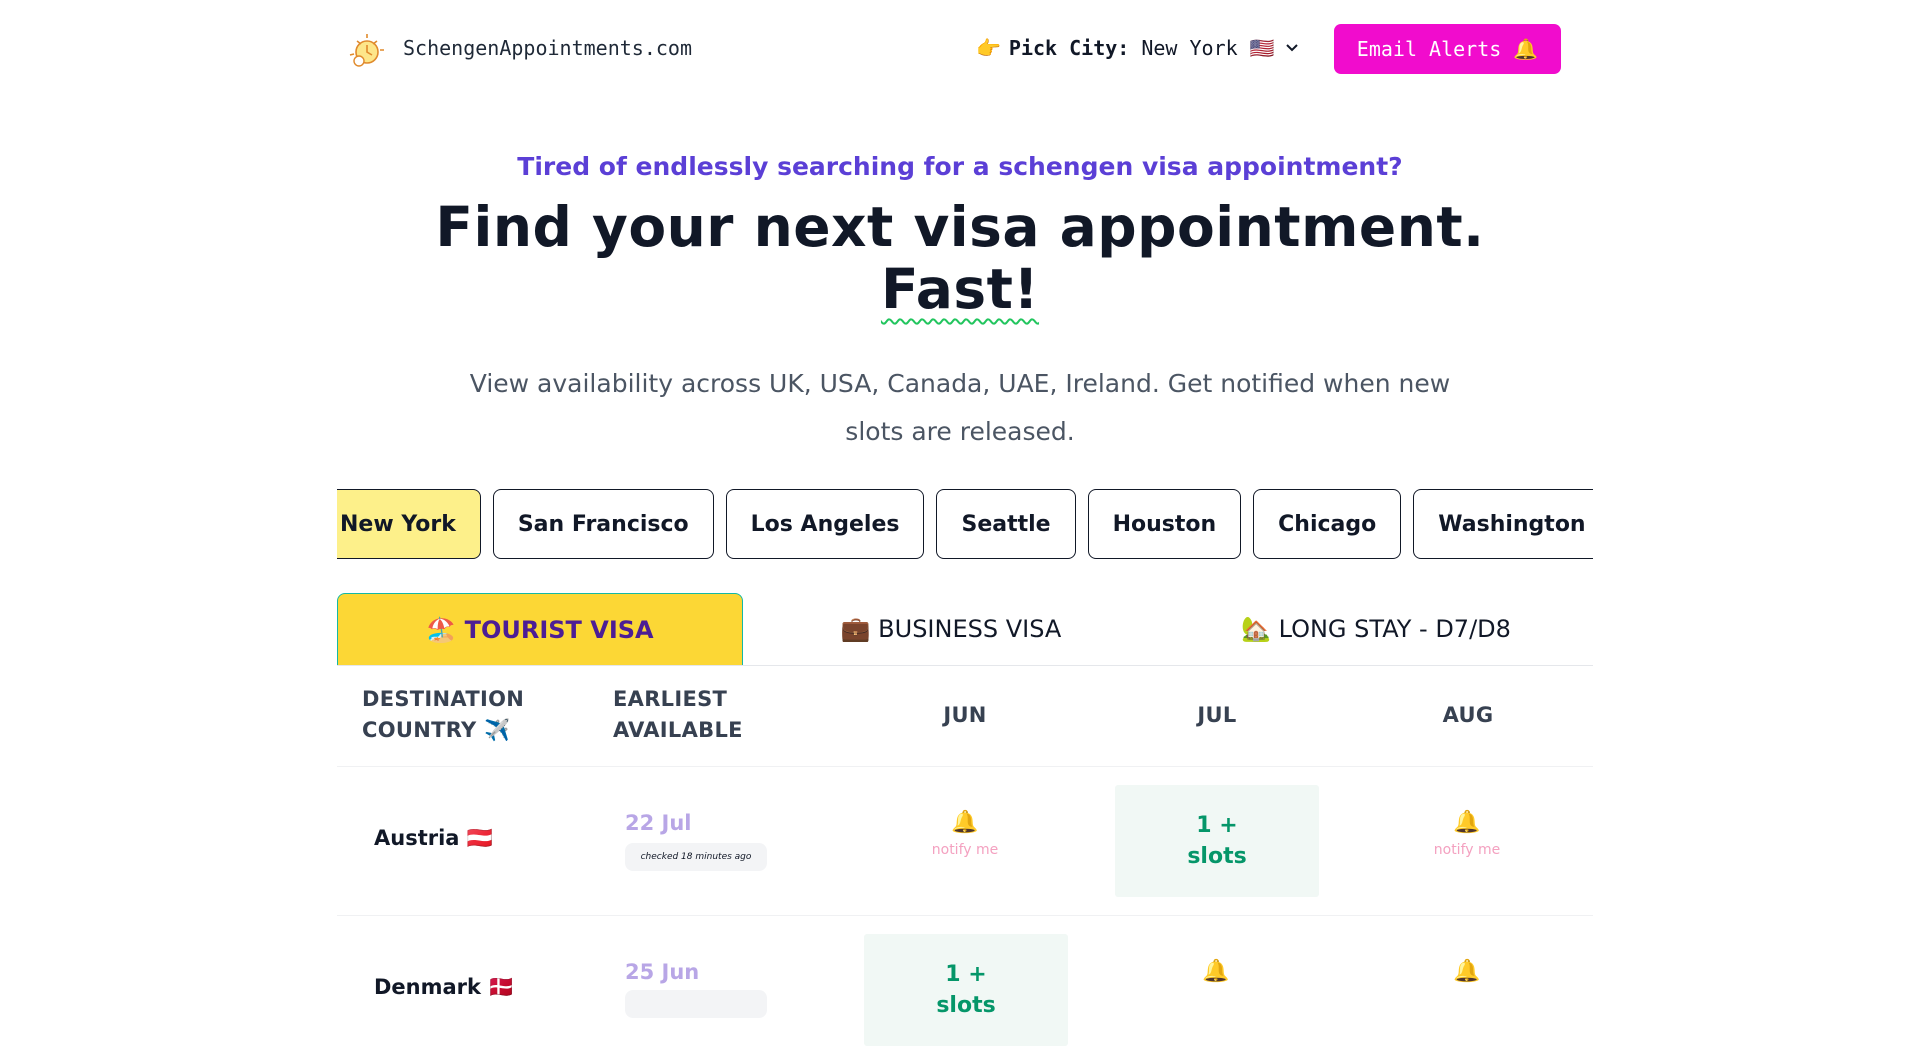  I want to click on city-tab-san-francisco: San Francisco, so click(603, 524).